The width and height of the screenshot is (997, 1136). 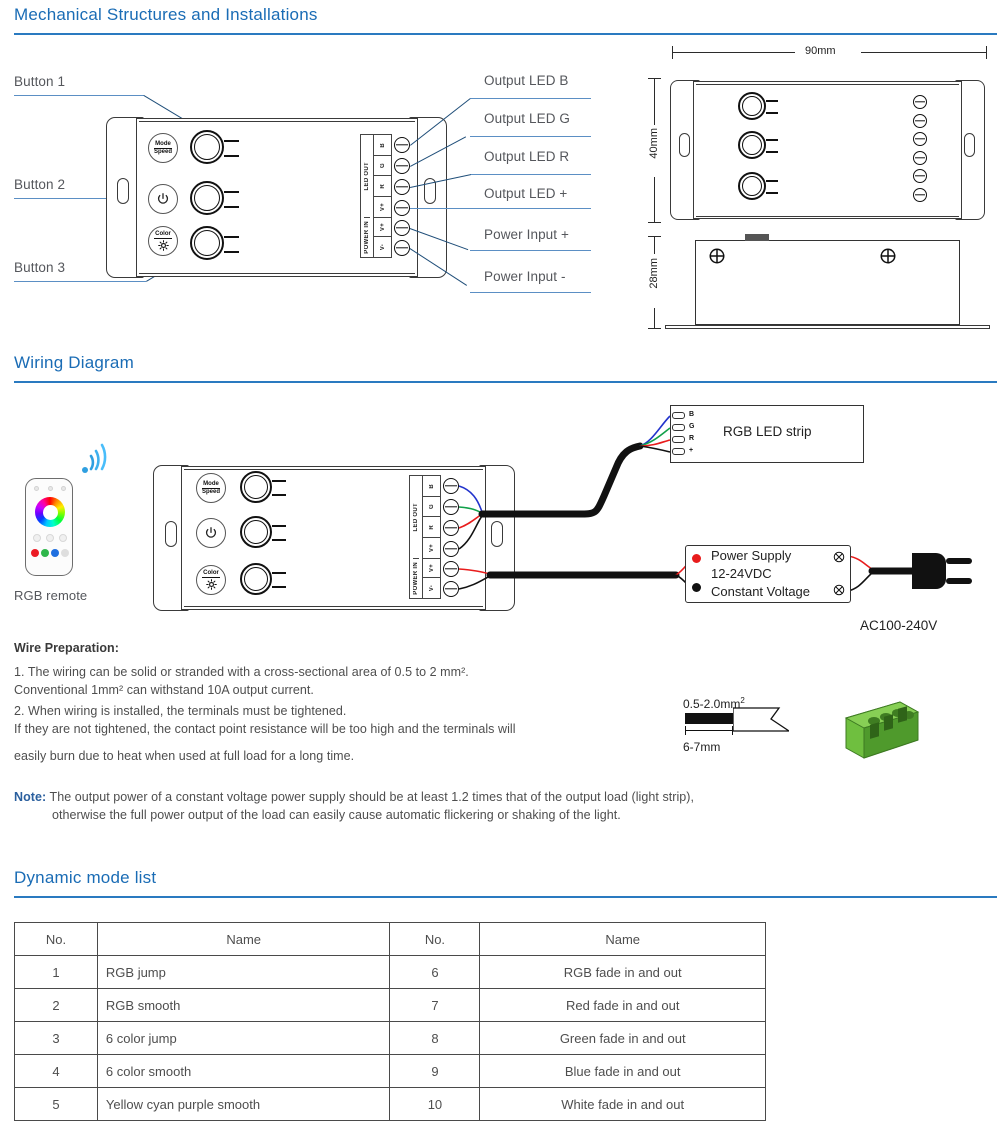 I want to click on cell-no-1-1: 1, so click(x=56, y=972).